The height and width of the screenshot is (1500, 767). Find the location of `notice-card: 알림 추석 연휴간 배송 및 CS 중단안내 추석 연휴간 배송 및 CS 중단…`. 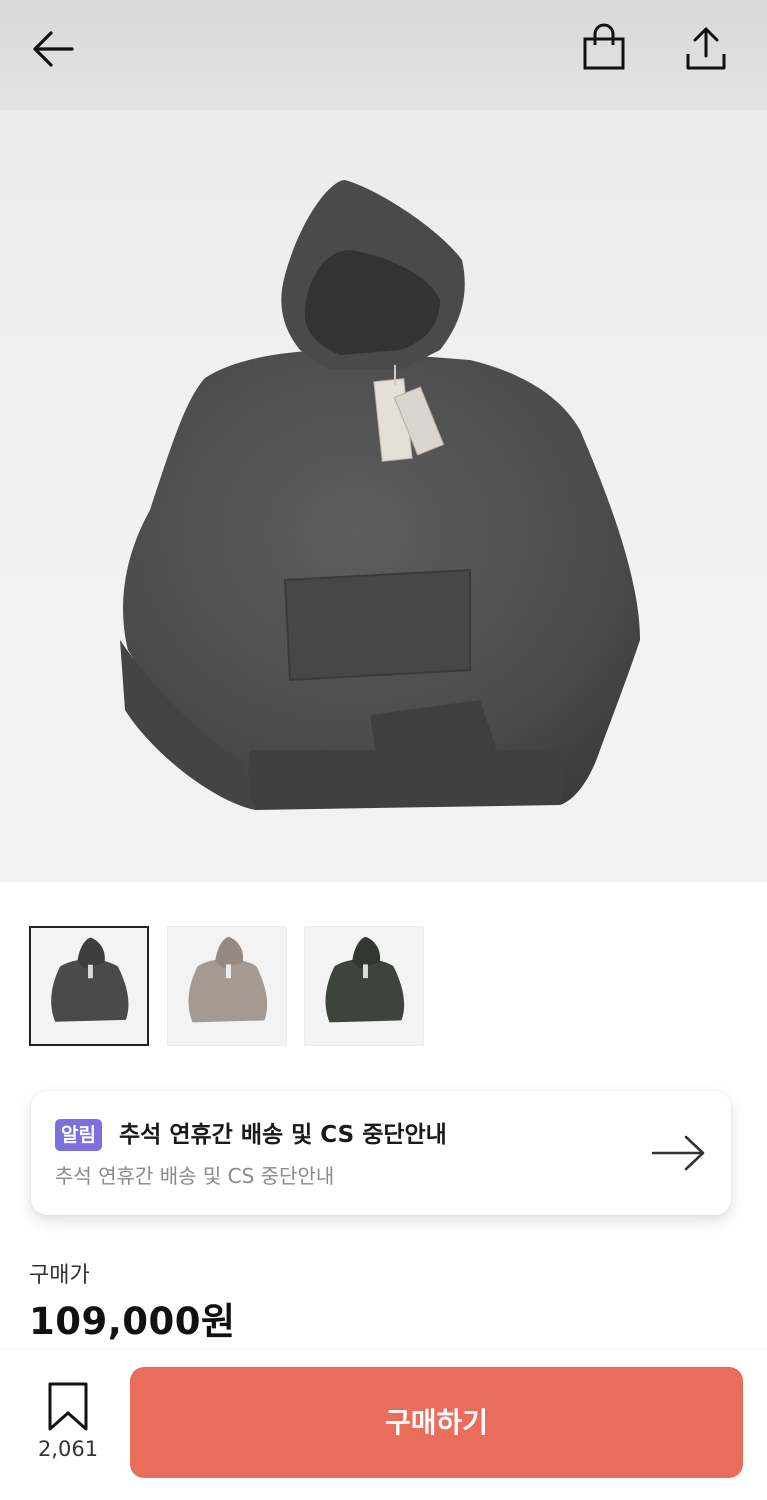

notice-card: 알림 추석 연휴간 배송 및 CS 중단안내 추석 연휴간 배송 및 CS 중단… is located at coordinates (381, 1153).